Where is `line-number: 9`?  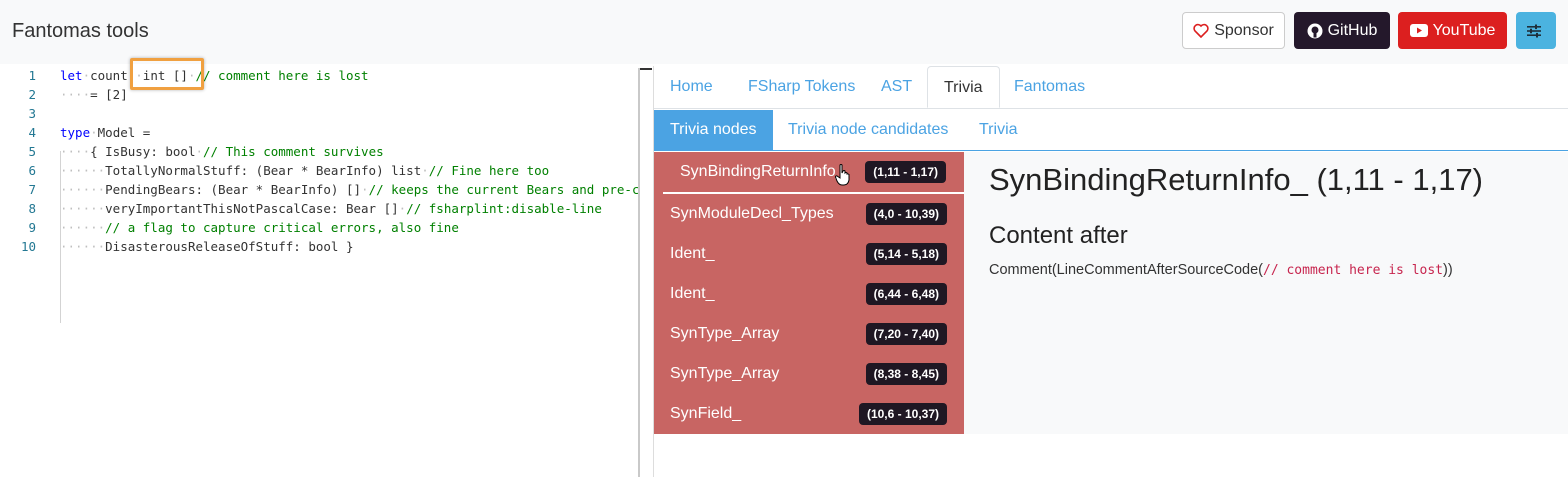 line-number: 9 is located at coordinates (32, 227).